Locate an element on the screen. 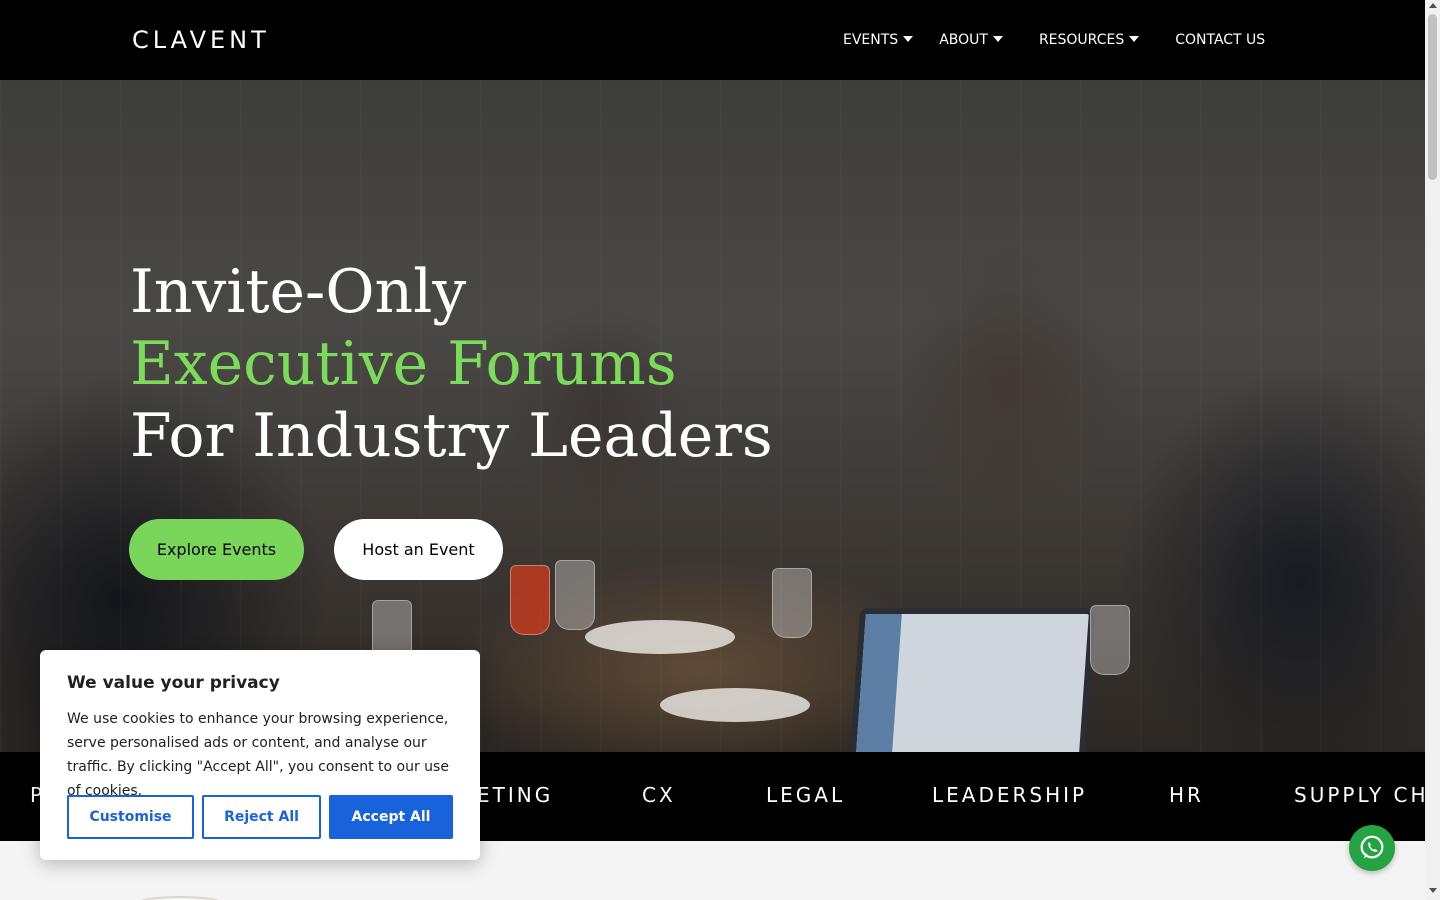 The image size is (1440, 900). nav-events: EVENTS is located at coordinates (878, 40).